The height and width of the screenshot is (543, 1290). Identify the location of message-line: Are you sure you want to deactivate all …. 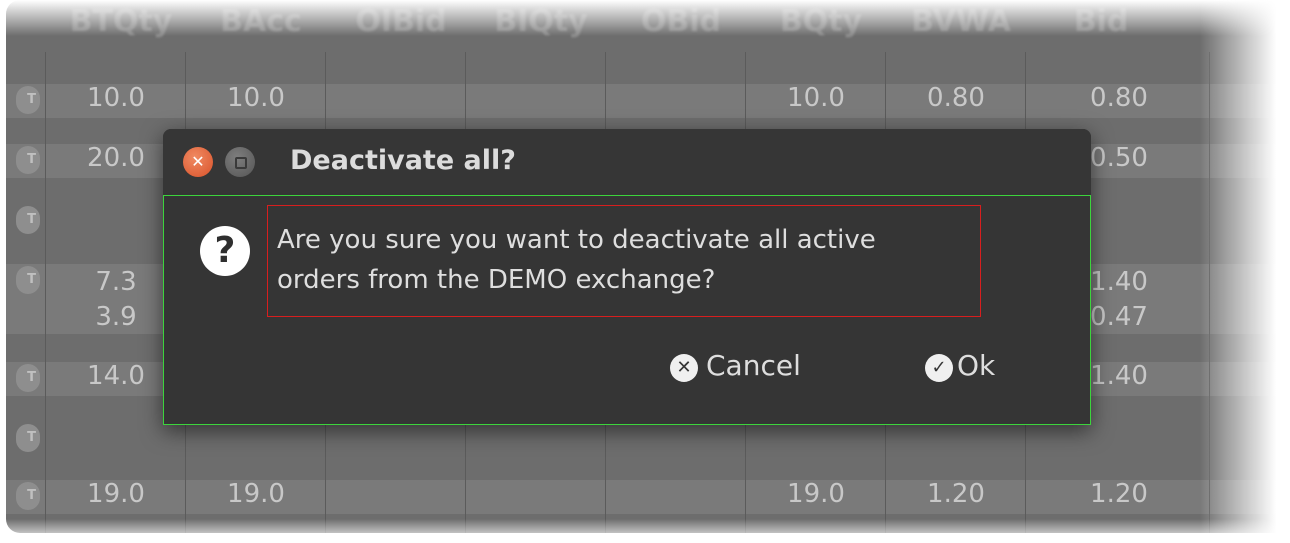
(576, 240).